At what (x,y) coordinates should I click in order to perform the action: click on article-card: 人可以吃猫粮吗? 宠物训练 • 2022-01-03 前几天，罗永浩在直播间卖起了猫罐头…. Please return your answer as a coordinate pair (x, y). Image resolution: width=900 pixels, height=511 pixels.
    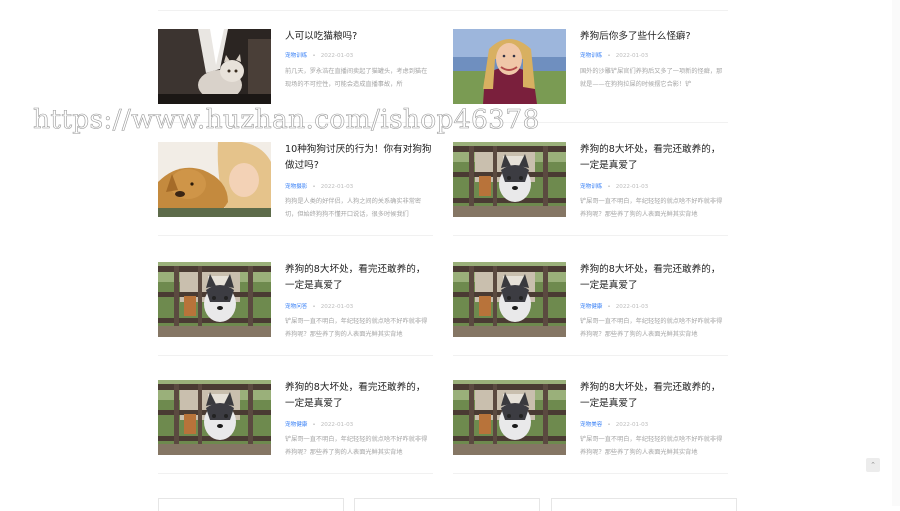
    Looking at the image, I should click on (295, 88).